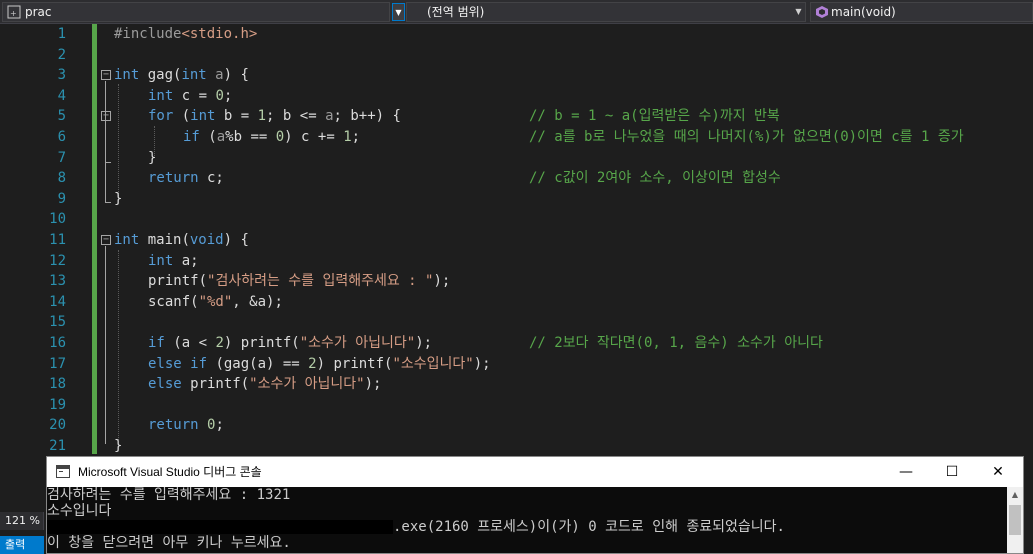  What do you see at coordinates (57, 322) in the screenshot?
I see `line-number: 15` at bounding box center [57, 322].